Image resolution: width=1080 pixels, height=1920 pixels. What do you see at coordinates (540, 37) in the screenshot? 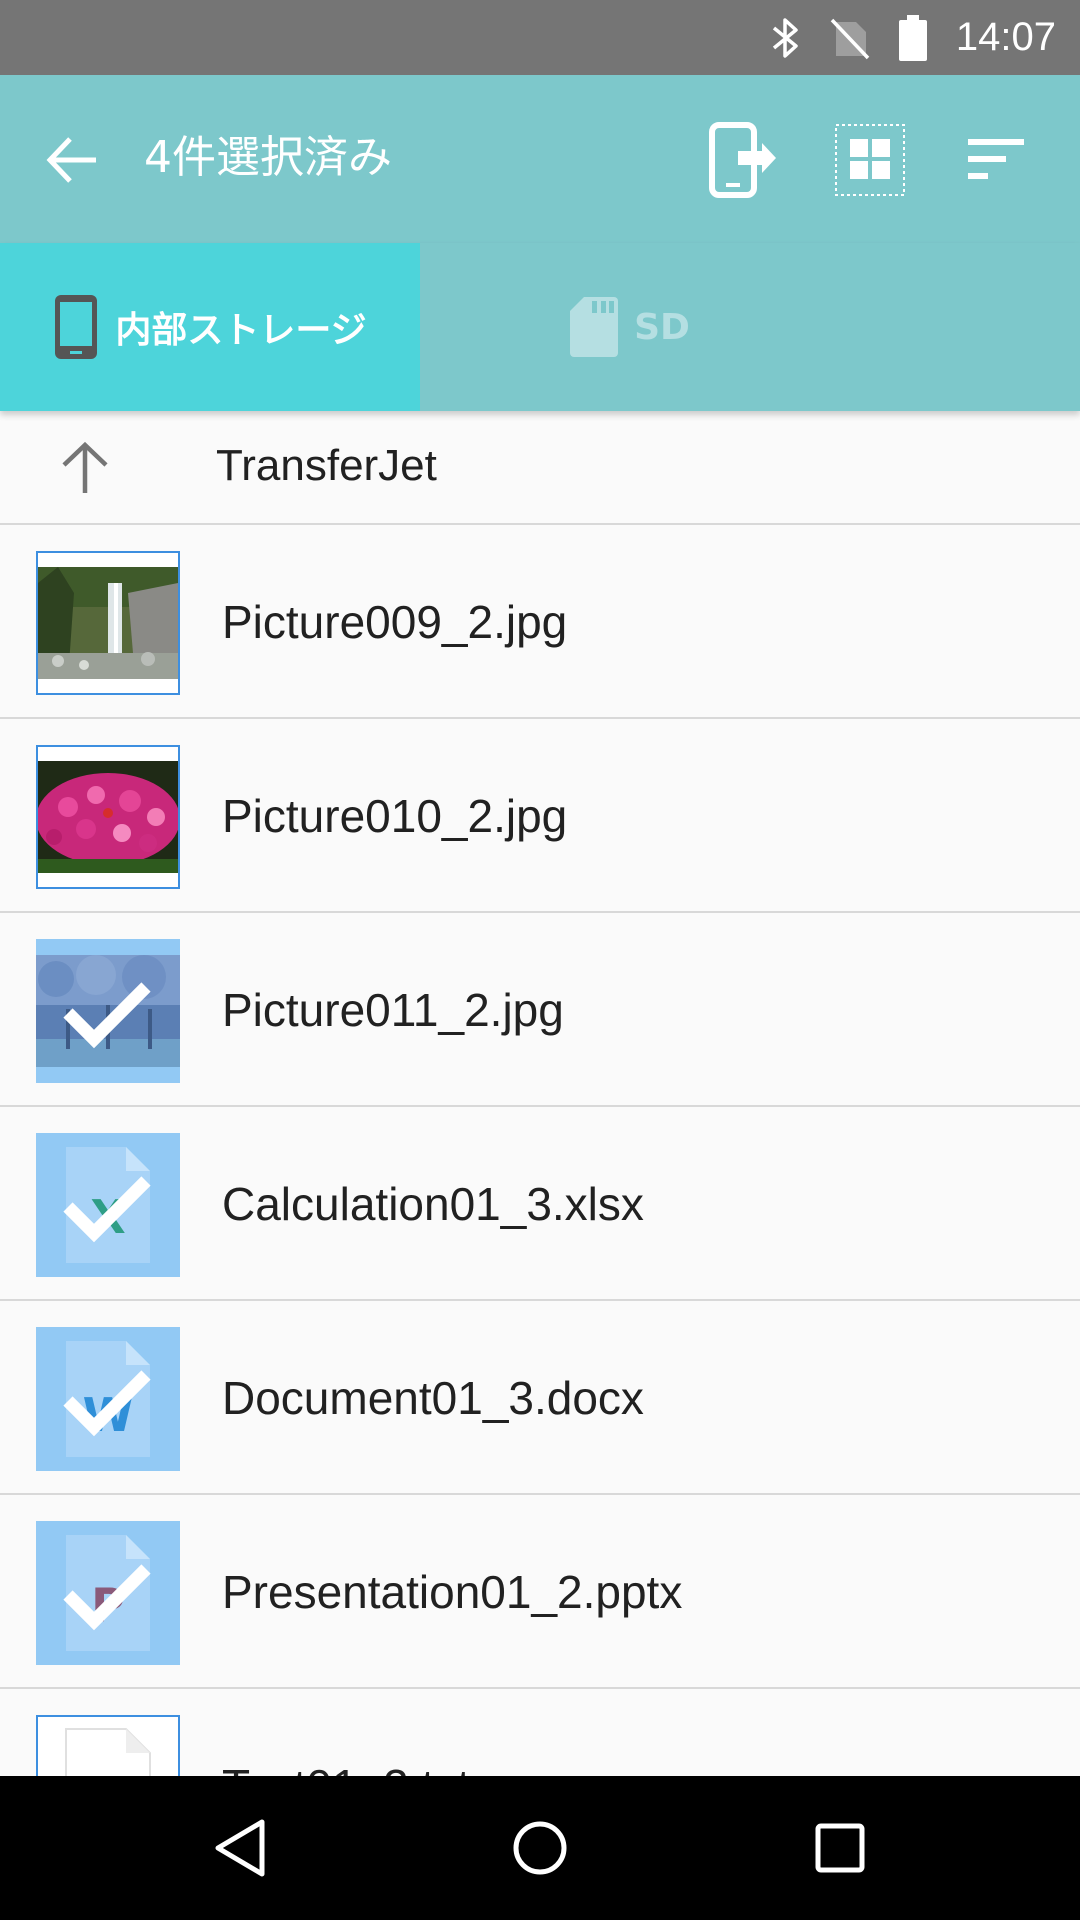
I see `status-bar: 14:07` at bounding box center [540, 37].